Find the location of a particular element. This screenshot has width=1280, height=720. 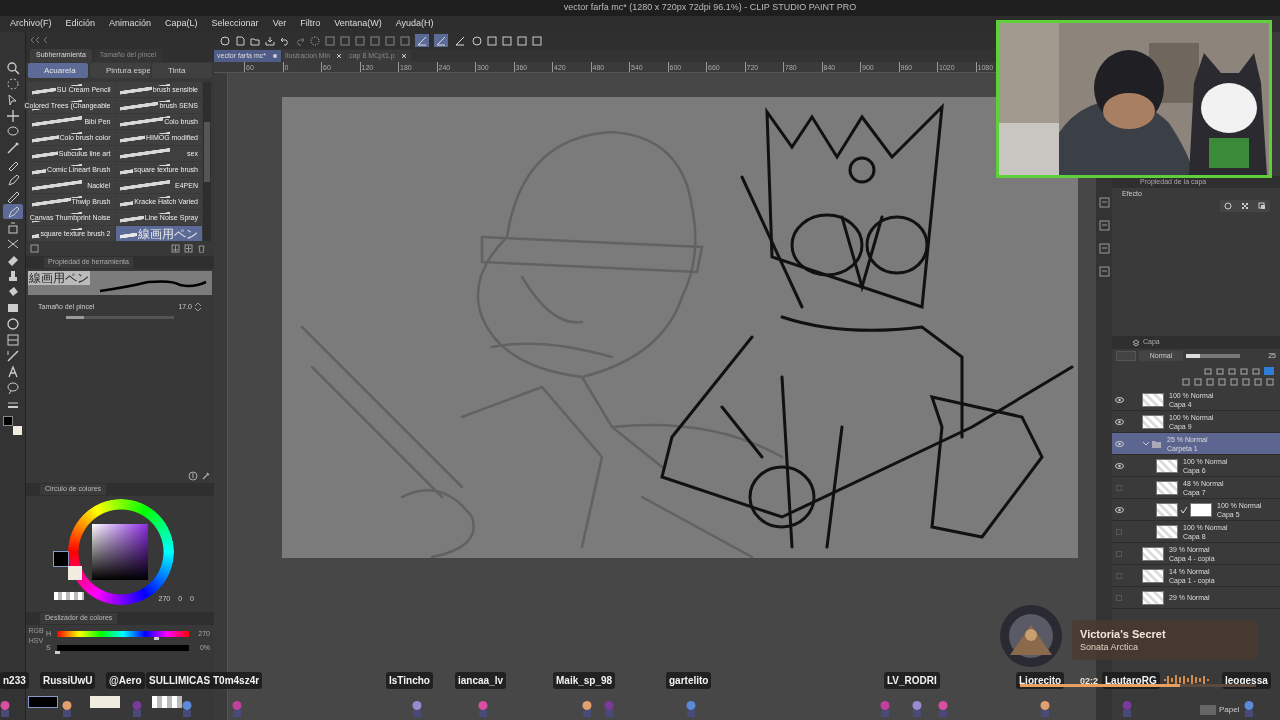

subtool-group-tab: Acuarela is located at coordinates (58, 70).